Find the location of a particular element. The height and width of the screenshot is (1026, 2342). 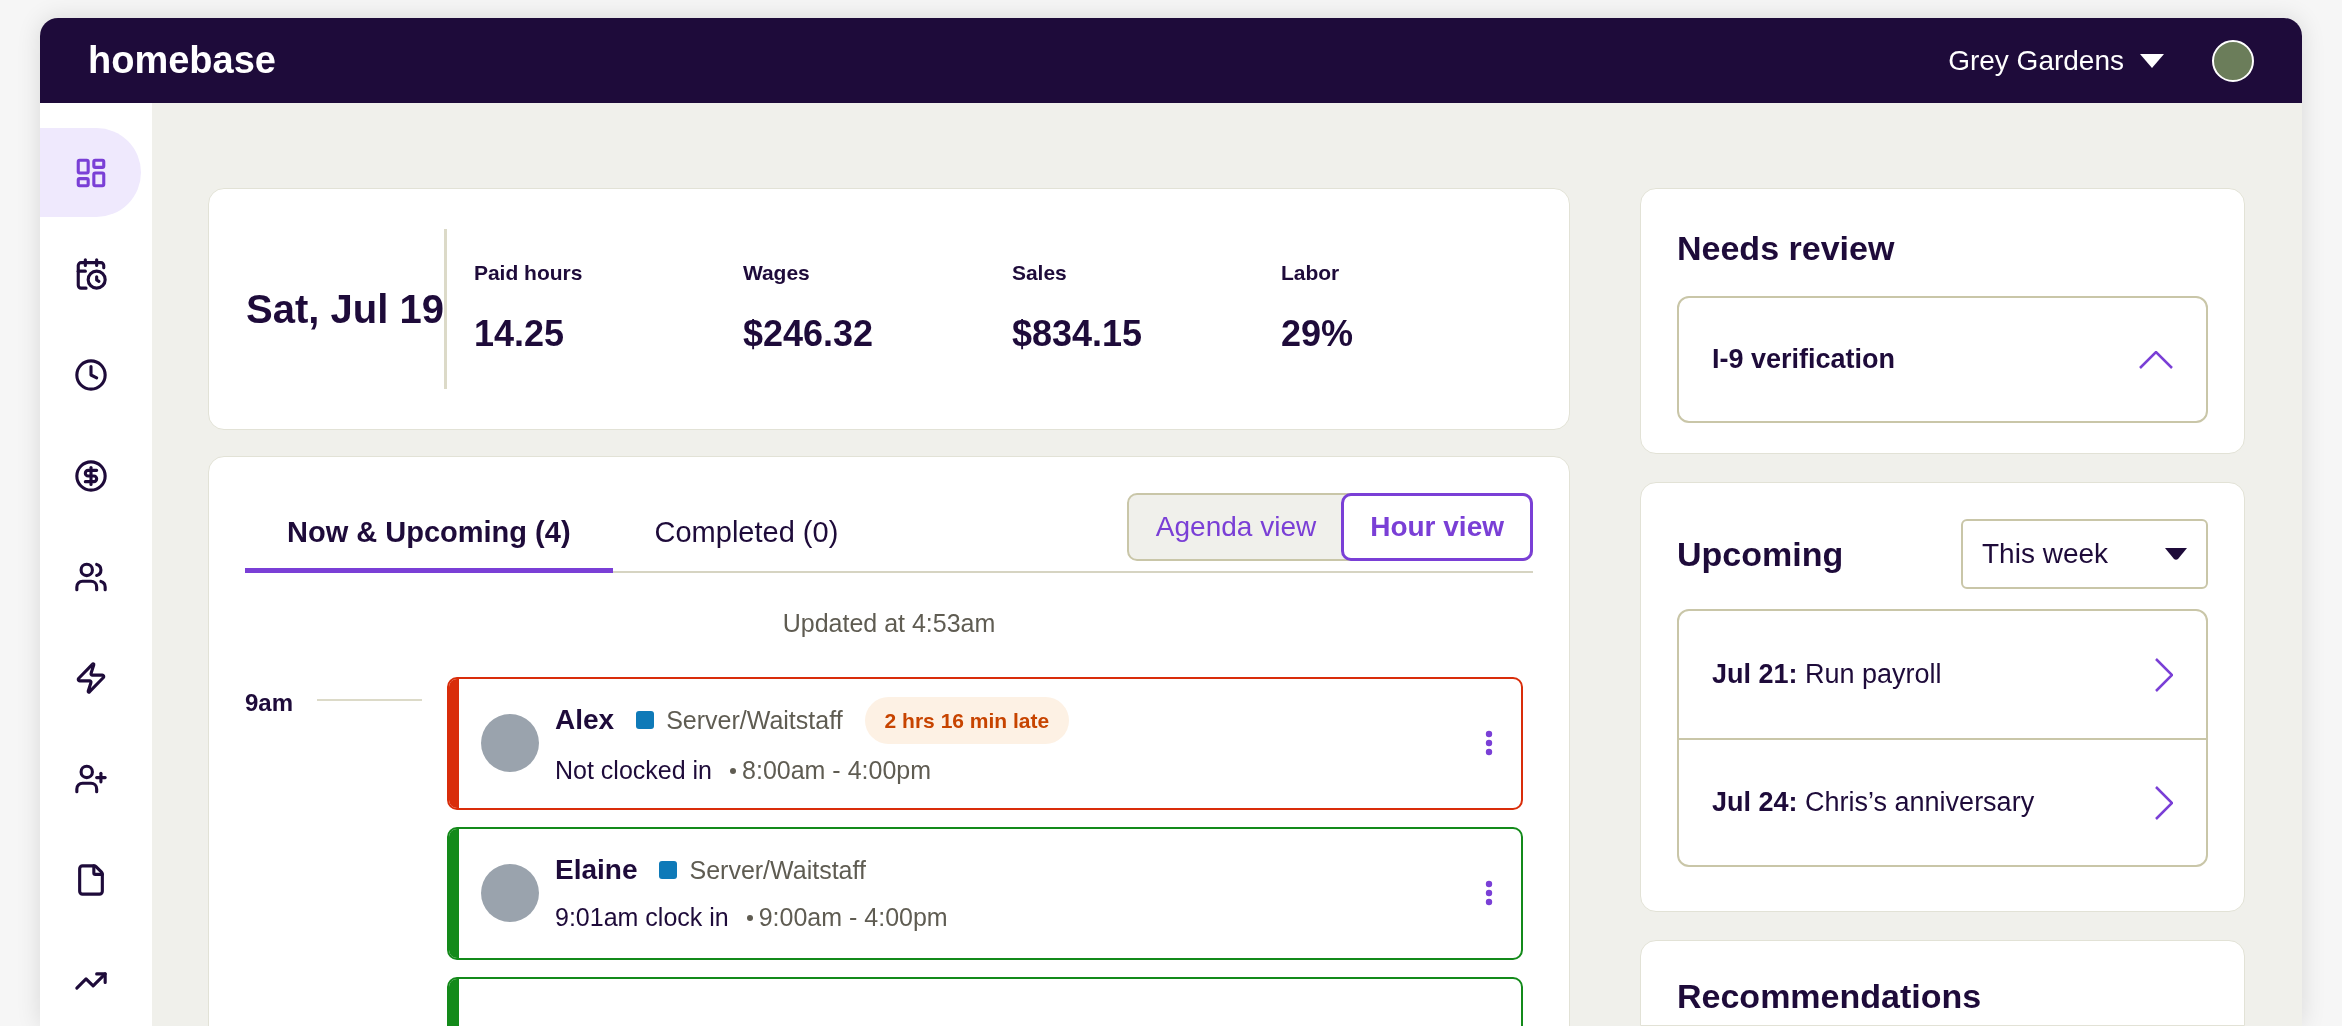

stat-value: 29% is located at coordinates (1317, 333).